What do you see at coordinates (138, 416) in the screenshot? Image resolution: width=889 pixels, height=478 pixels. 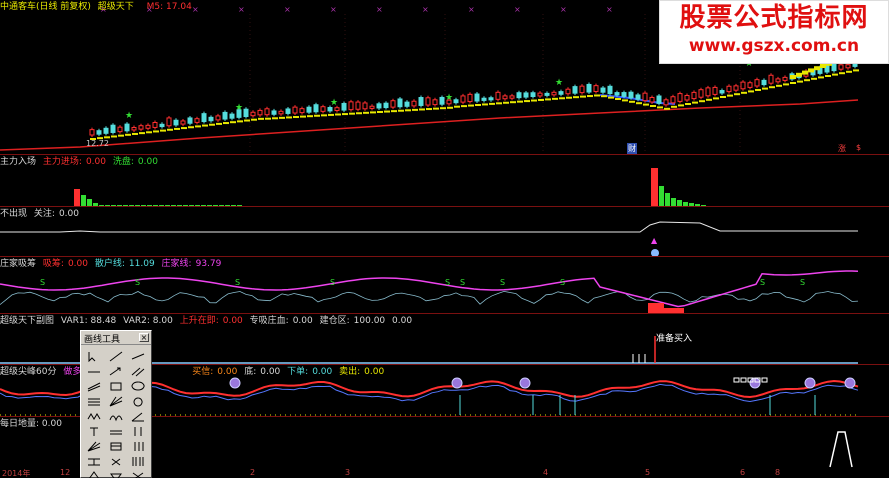 I see `angle-tool-icon` at bounding box center [138, 416].